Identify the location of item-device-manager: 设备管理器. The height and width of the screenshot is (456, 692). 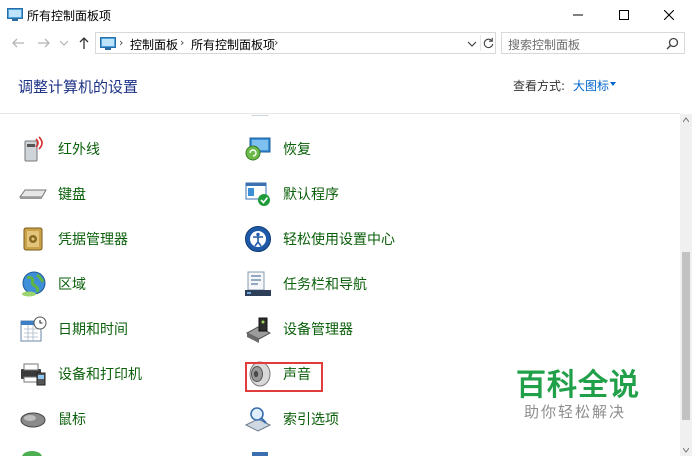
(298, 329).